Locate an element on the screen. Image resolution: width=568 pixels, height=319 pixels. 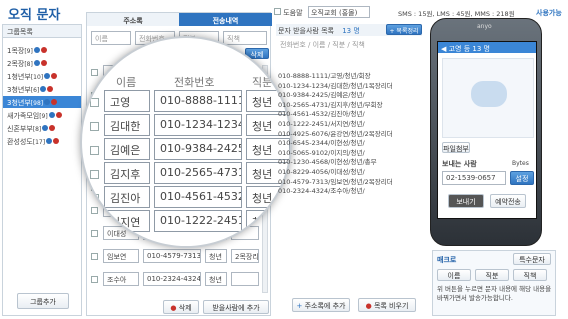
recipient-line: 010-5065-9102/이지의/청년/ is located at coordinates (321, 152).